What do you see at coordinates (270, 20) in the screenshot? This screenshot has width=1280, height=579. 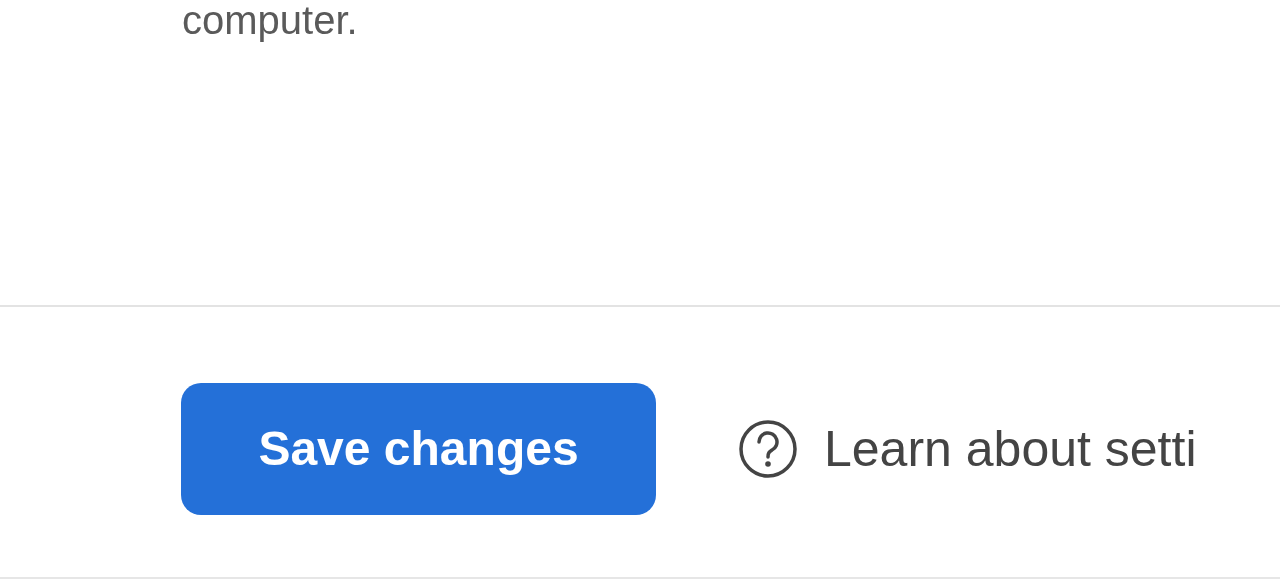 I see `description-text: computer.` at bounding box center [270, 20].